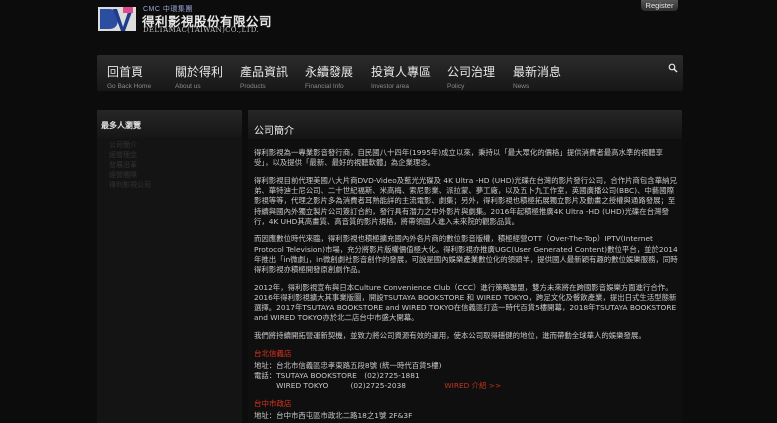 This screenshot has width=777, height=423. Describe the element at coordinates (117, 19) in the screenshot. I see `deltamac-logo-icon` at that location.